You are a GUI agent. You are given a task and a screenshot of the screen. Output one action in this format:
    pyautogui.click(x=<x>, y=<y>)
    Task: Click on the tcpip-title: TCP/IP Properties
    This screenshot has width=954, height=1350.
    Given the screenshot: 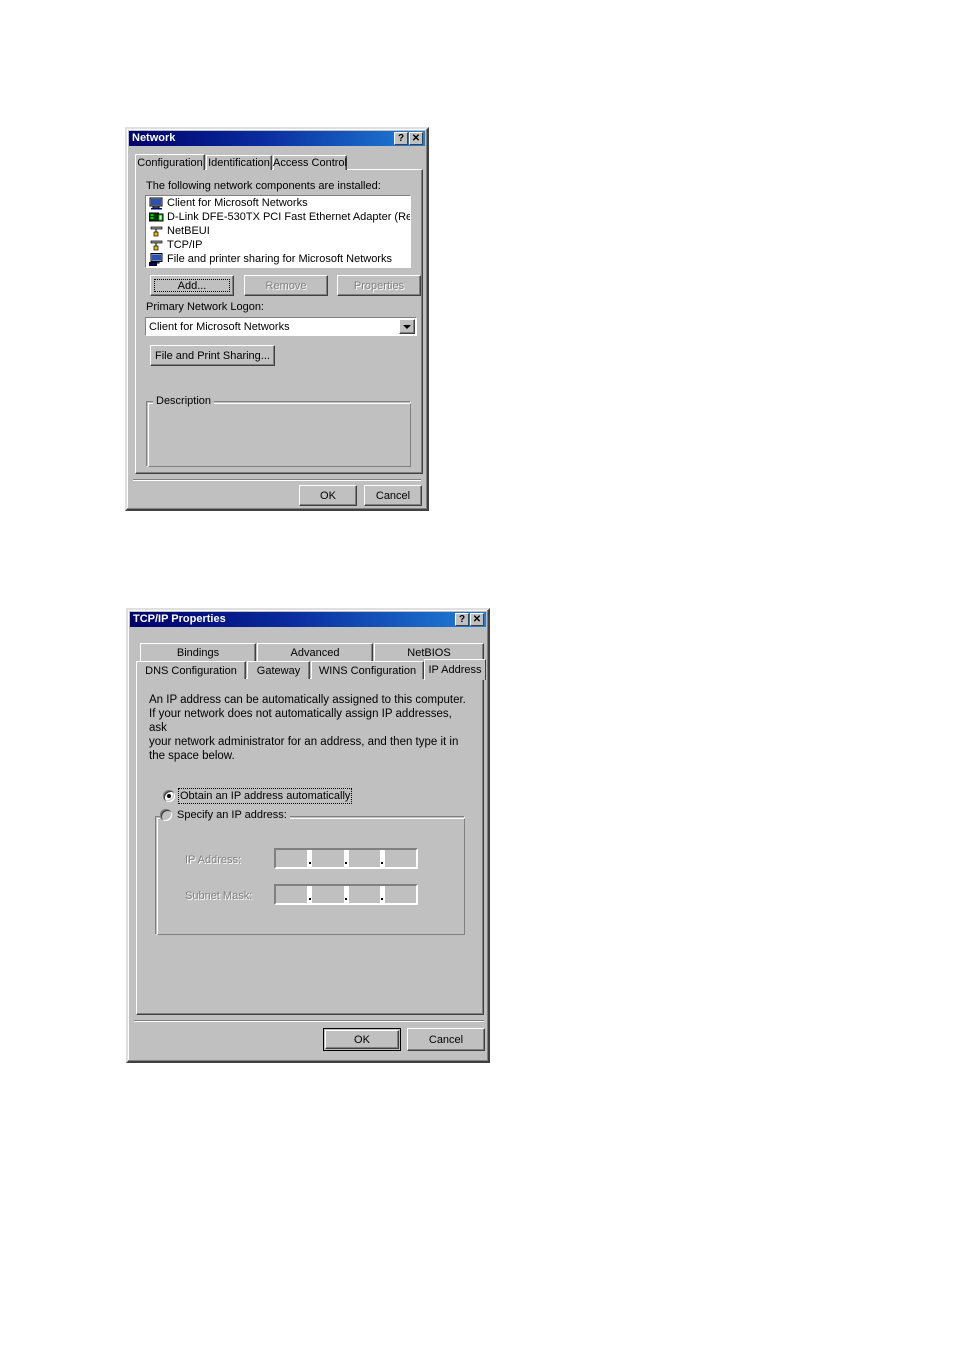 What is the action you would take?
    pyautogui.click(x=179, y=619)
    